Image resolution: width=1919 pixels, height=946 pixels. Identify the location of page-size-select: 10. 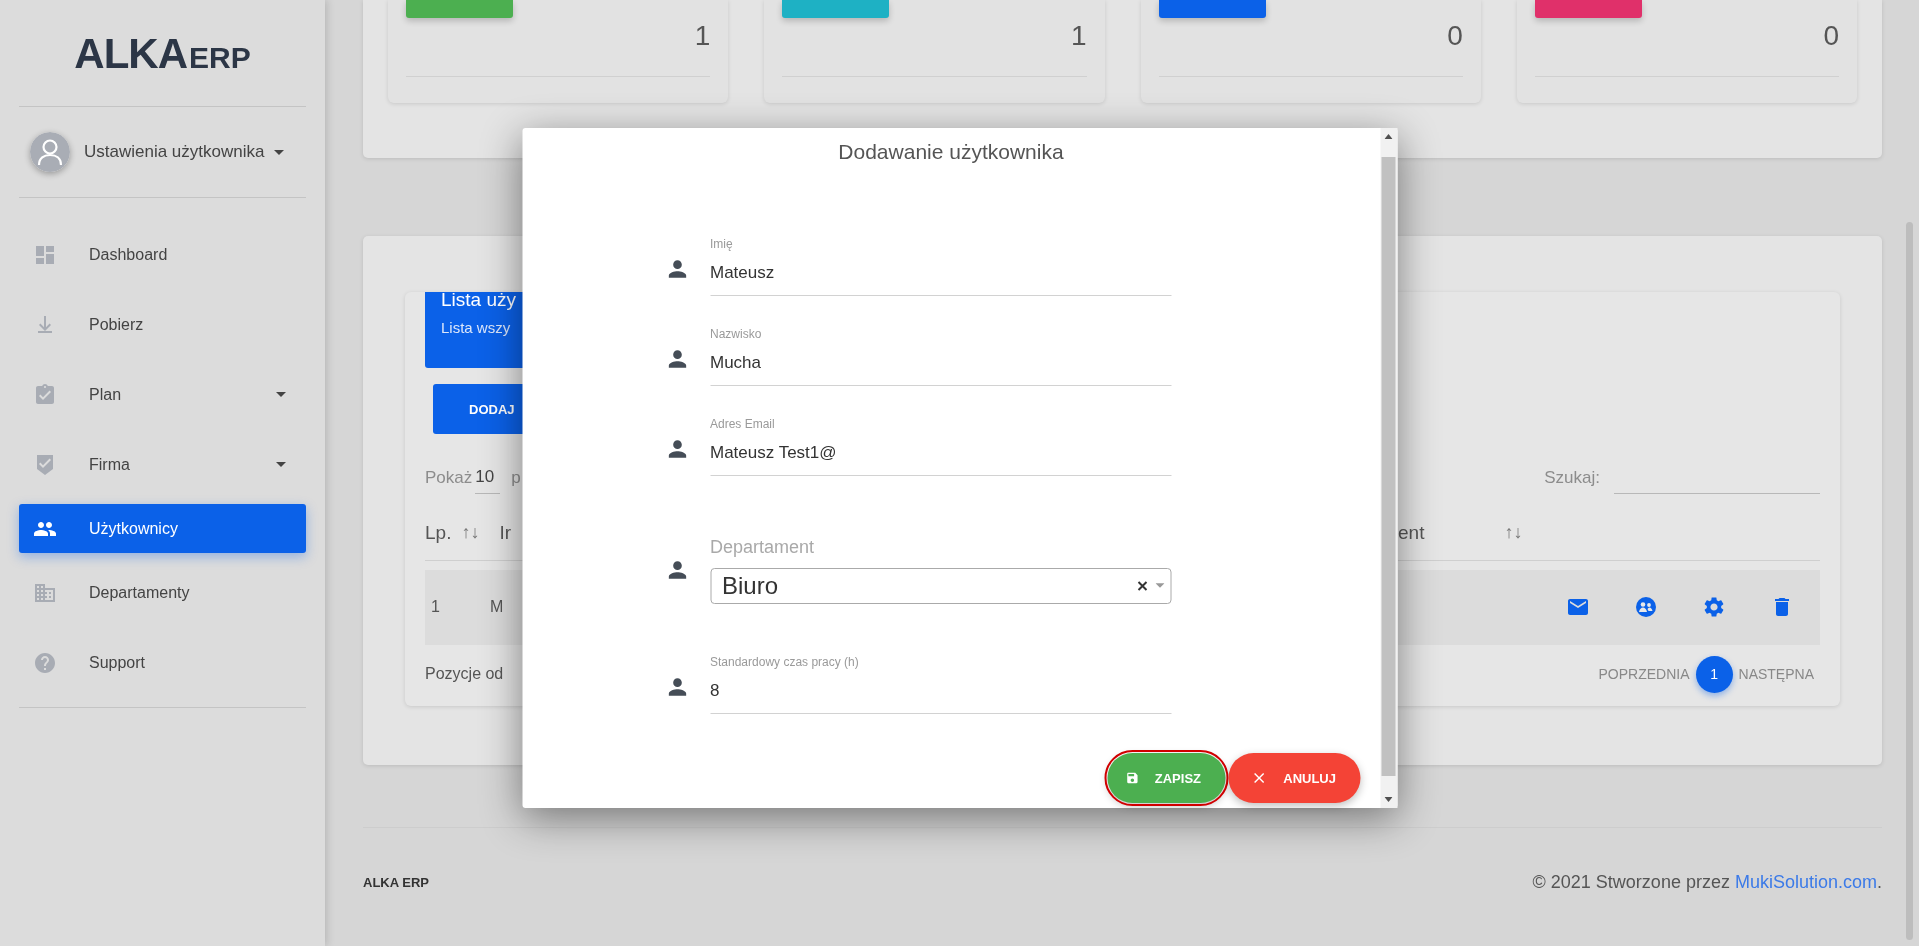
(488, 477).